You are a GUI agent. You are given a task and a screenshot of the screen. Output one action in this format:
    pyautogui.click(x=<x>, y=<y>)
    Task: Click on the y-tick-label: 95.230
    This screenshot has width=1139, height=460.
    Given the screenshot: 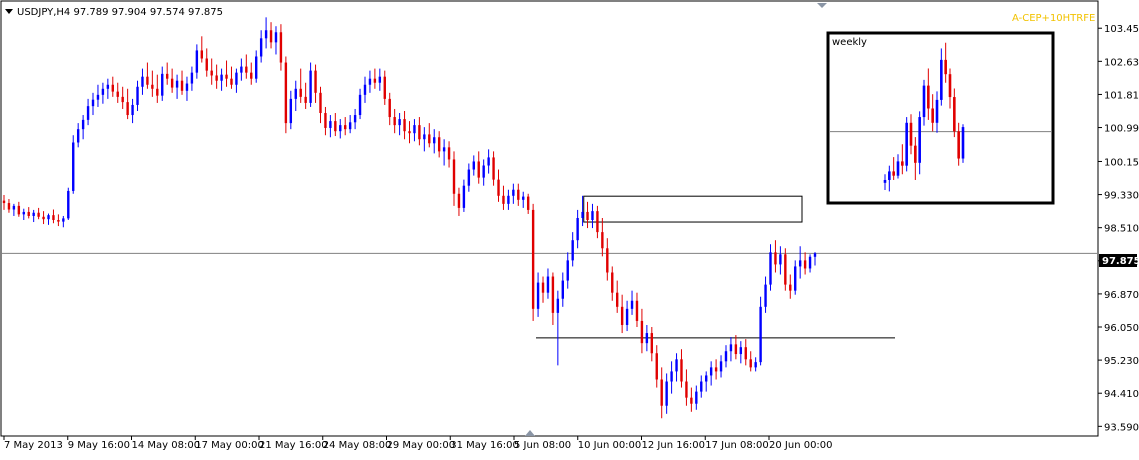 What is the action you would take?
    pyautogui.click(x=1121, y=361)
    